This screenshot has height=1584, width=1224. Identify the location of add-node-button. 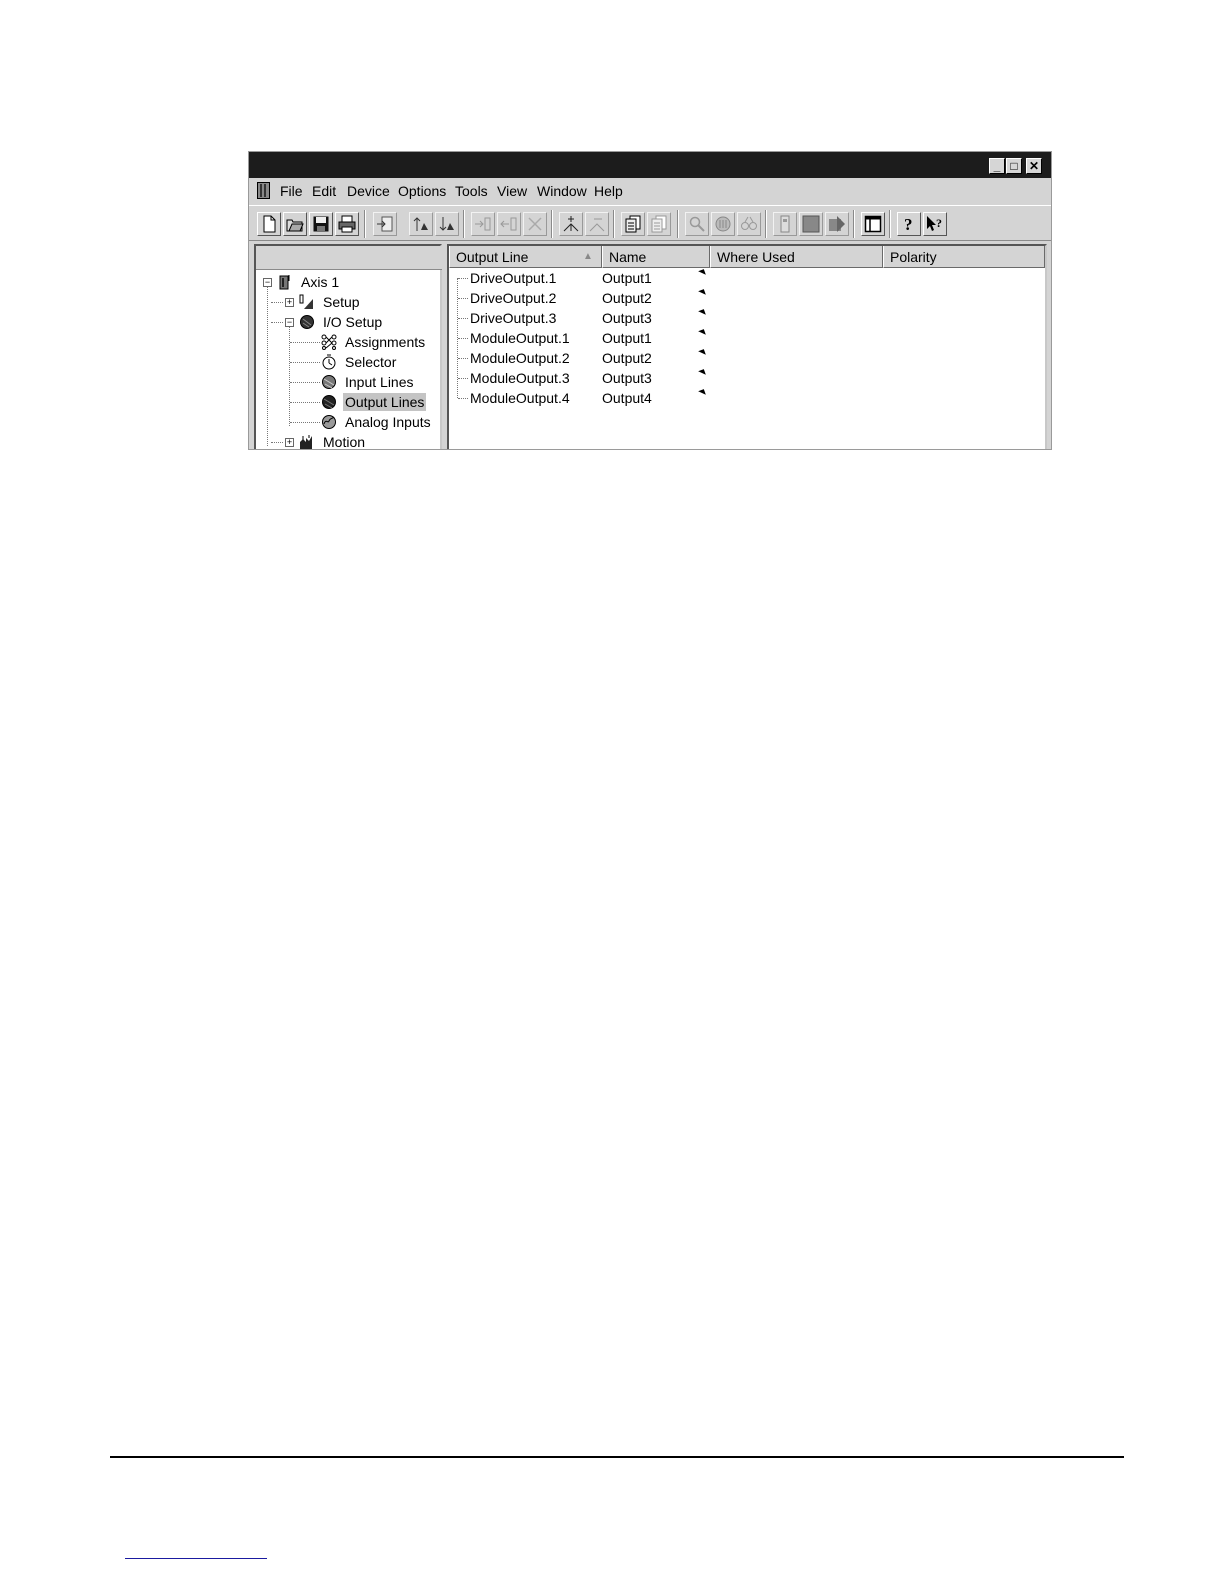
(571, 224).